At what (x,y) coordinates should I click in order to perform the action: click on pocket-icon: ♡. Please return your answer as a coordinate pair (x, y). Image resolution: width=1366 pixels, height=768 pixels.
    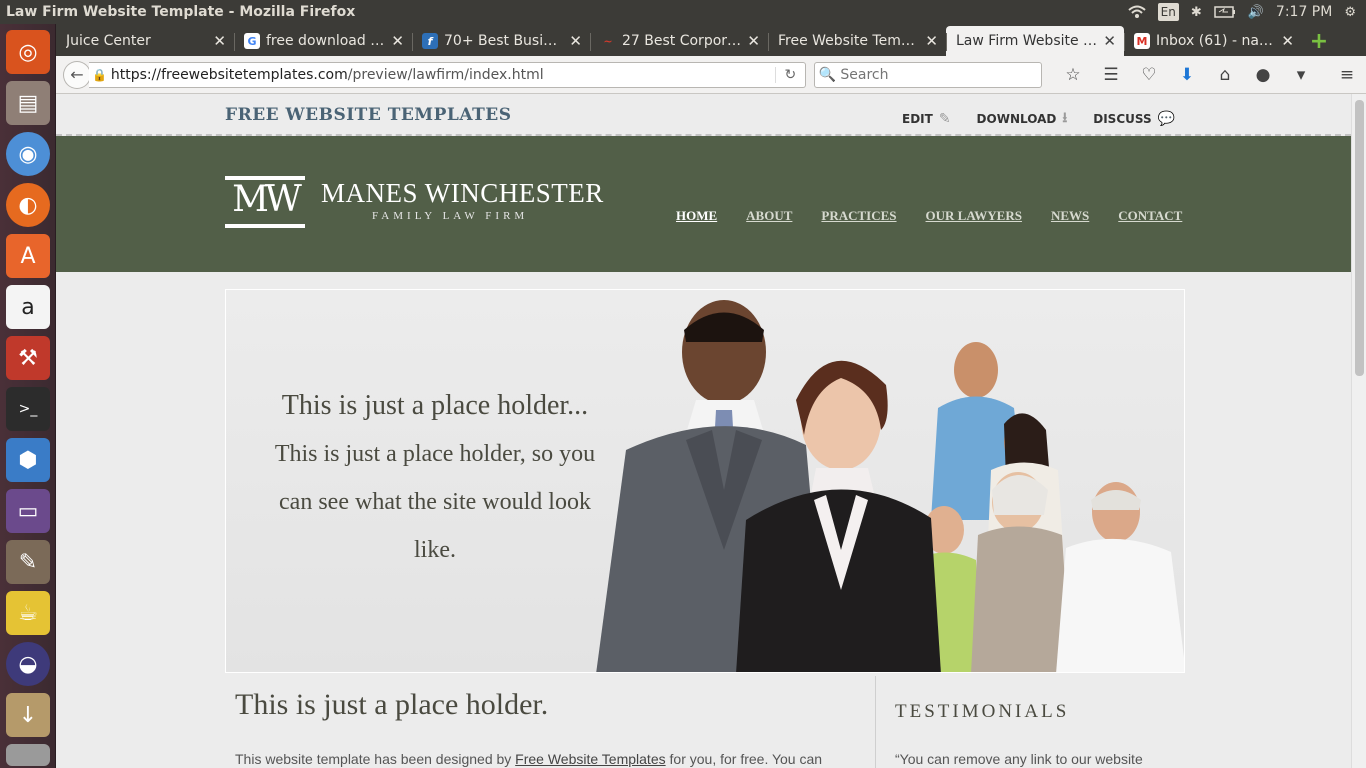
    Looking at the image, I should click on (1149, 75).